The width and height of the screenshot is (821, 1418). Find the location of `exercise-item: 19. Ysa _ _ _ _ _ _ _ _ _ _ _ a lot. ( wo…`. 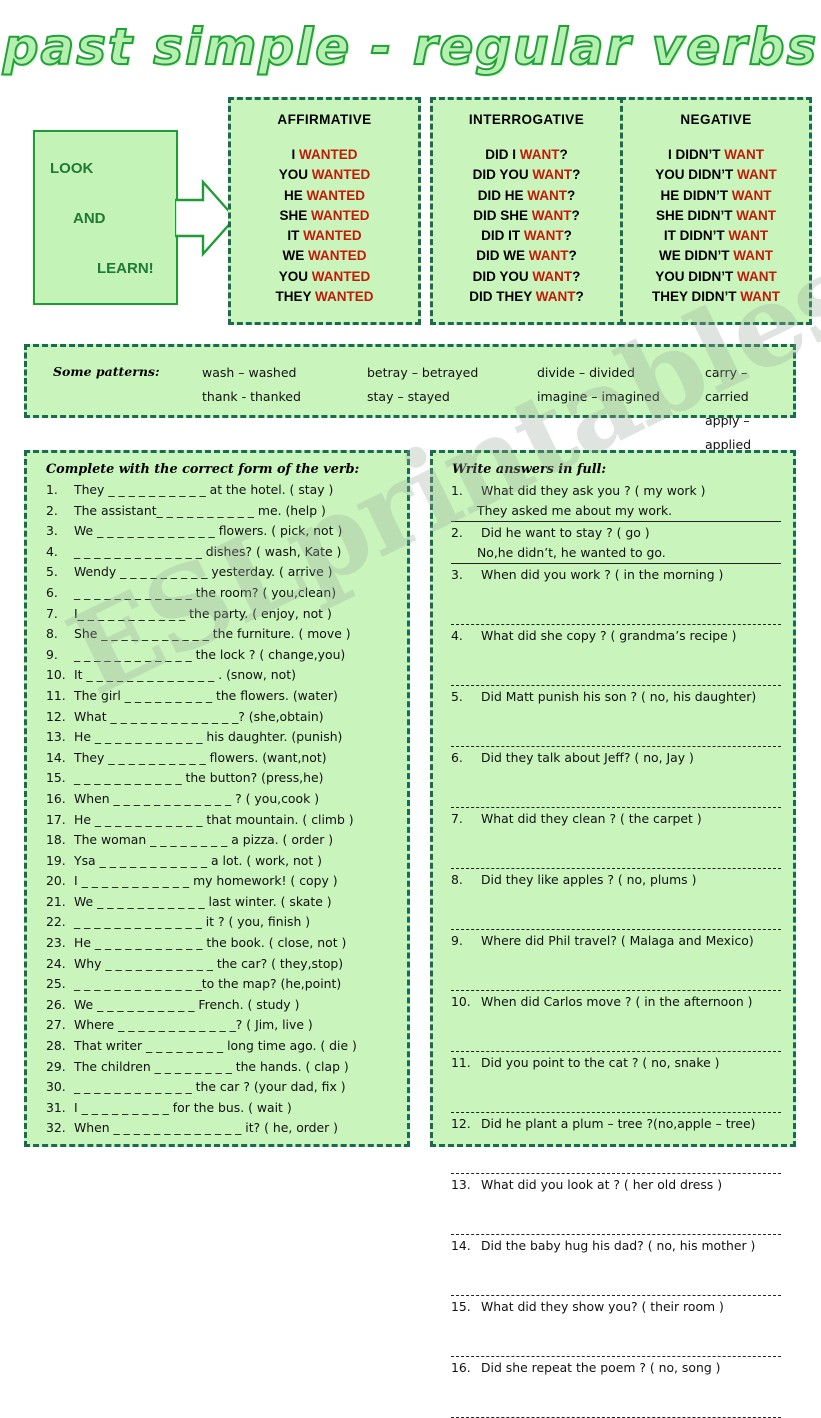

exercise-item: 19. Ysa _ _ _ _ _ _ _ _ _ _ _ a lot. ( wo… is located at coordinates (217, 861).